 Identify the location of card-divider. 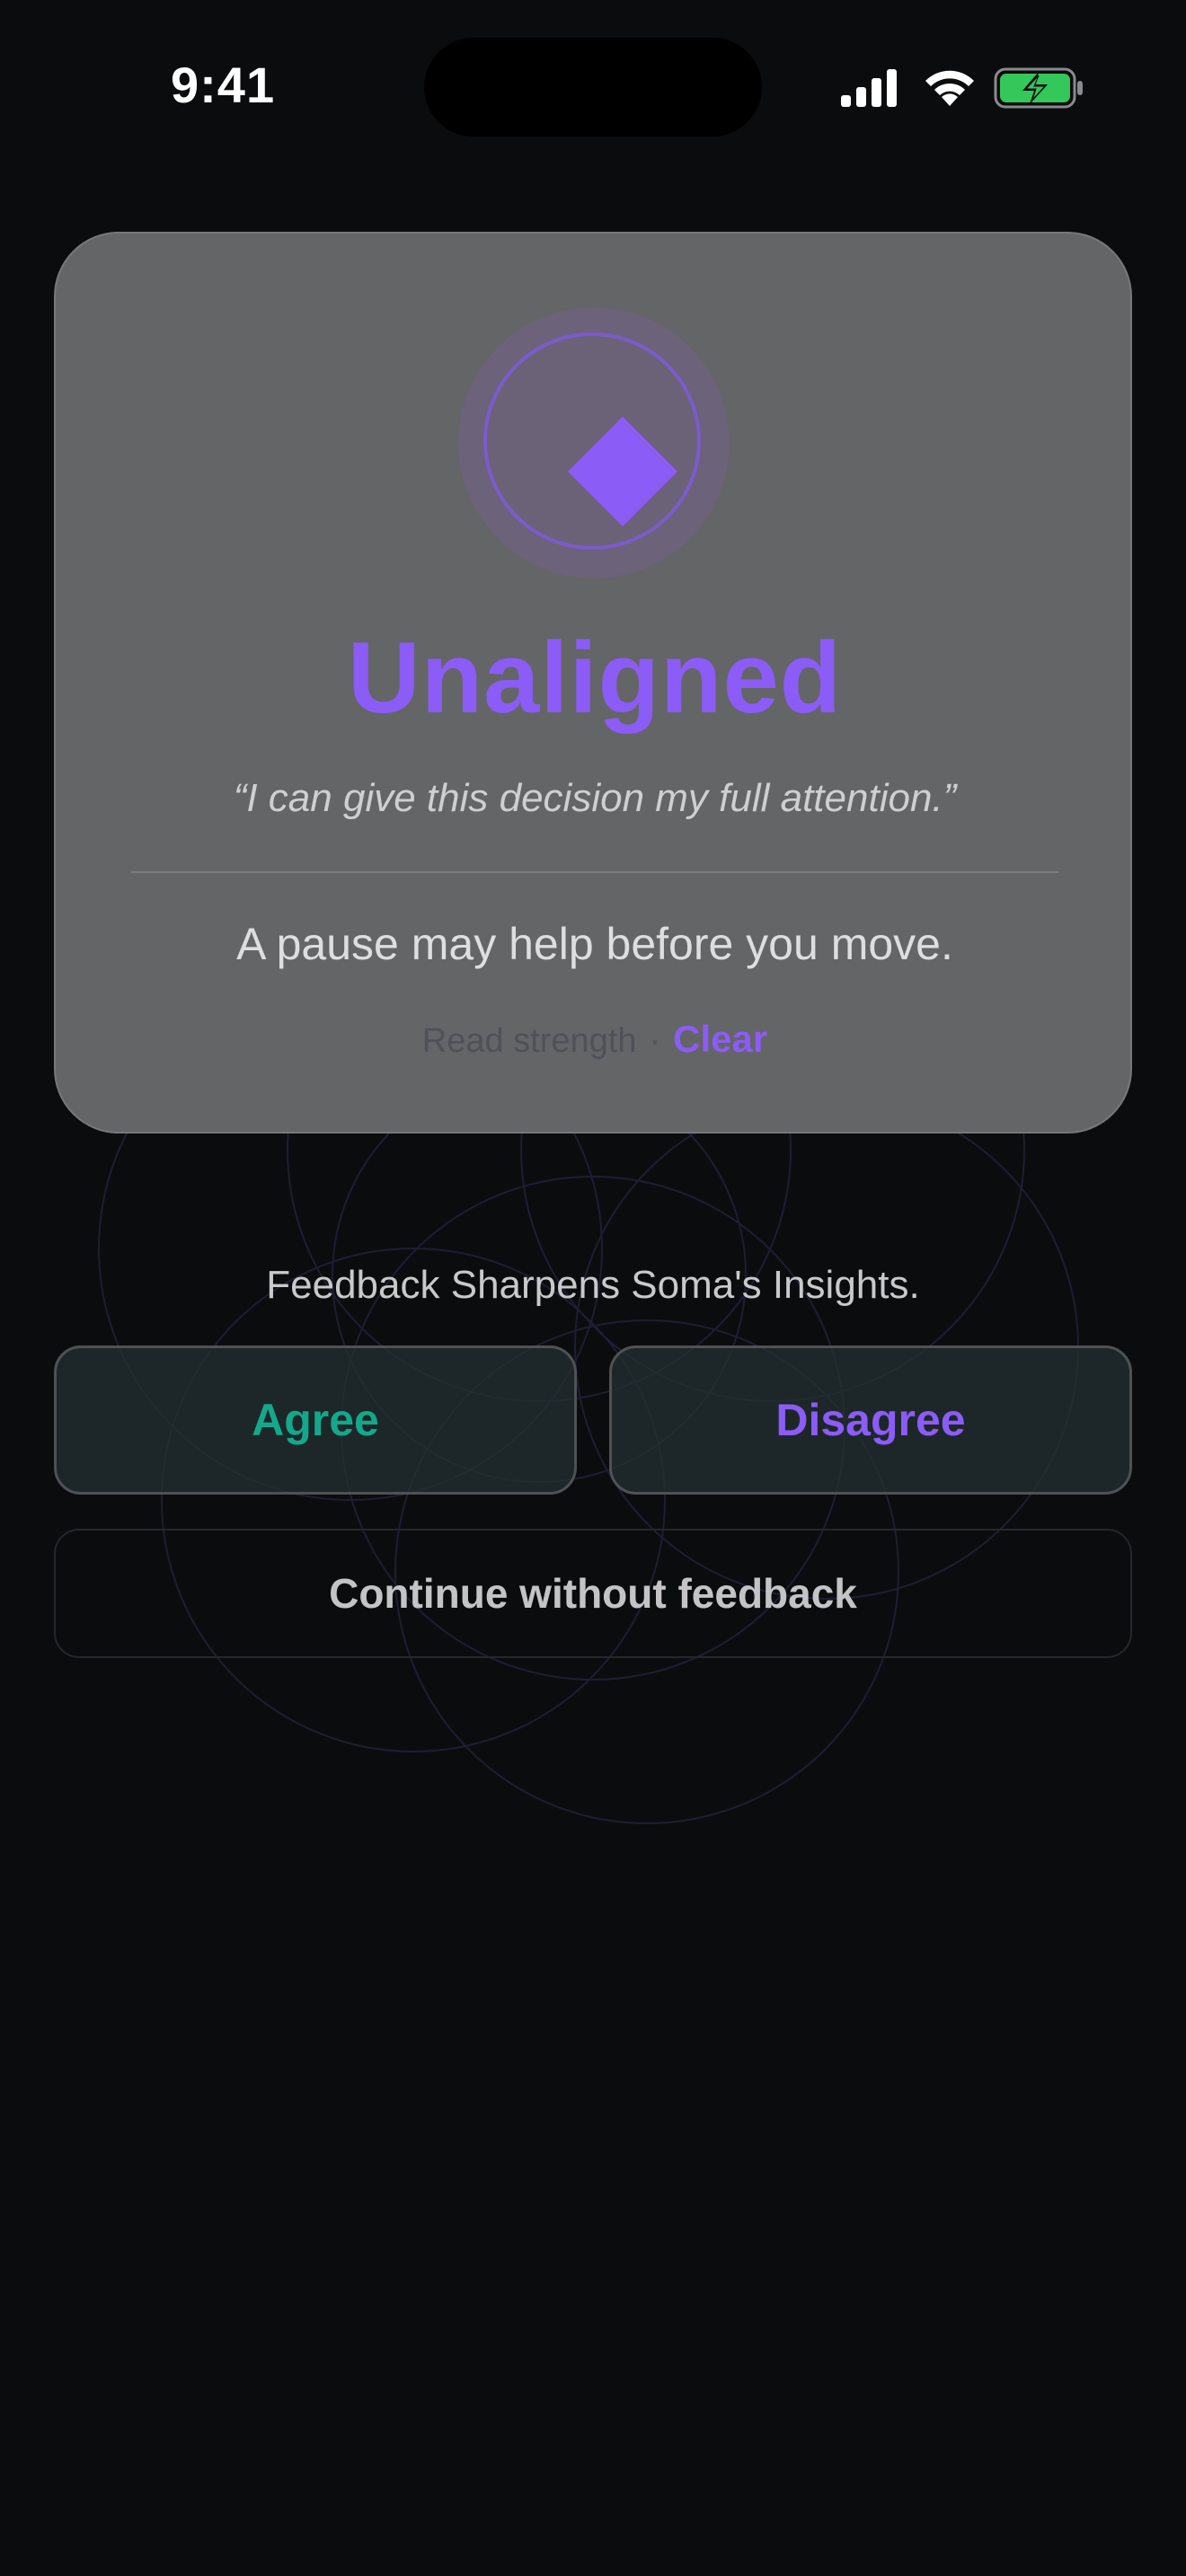
(594, 872).